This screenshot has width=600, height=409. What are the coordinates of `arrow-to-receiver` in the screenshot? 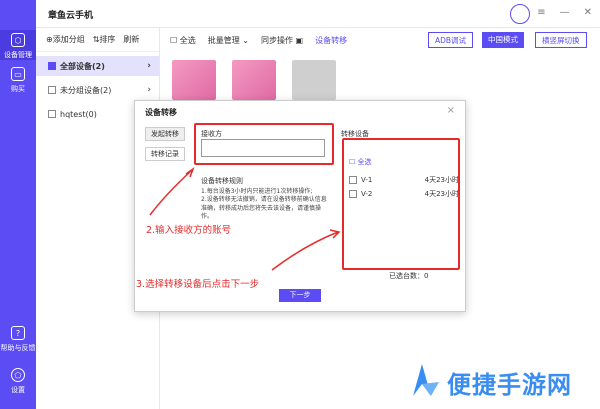 It's located at (171, 192).